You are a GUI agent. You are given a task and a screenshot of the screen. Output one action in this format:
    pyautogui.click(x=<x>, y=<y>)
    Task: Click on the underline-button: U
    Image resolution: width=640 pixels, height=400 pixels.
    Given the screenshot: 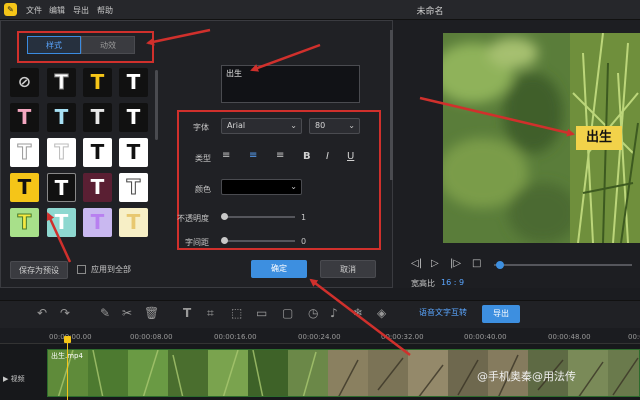 What is the action you would take?
    pyautogui.click(x=350, y=156)
    